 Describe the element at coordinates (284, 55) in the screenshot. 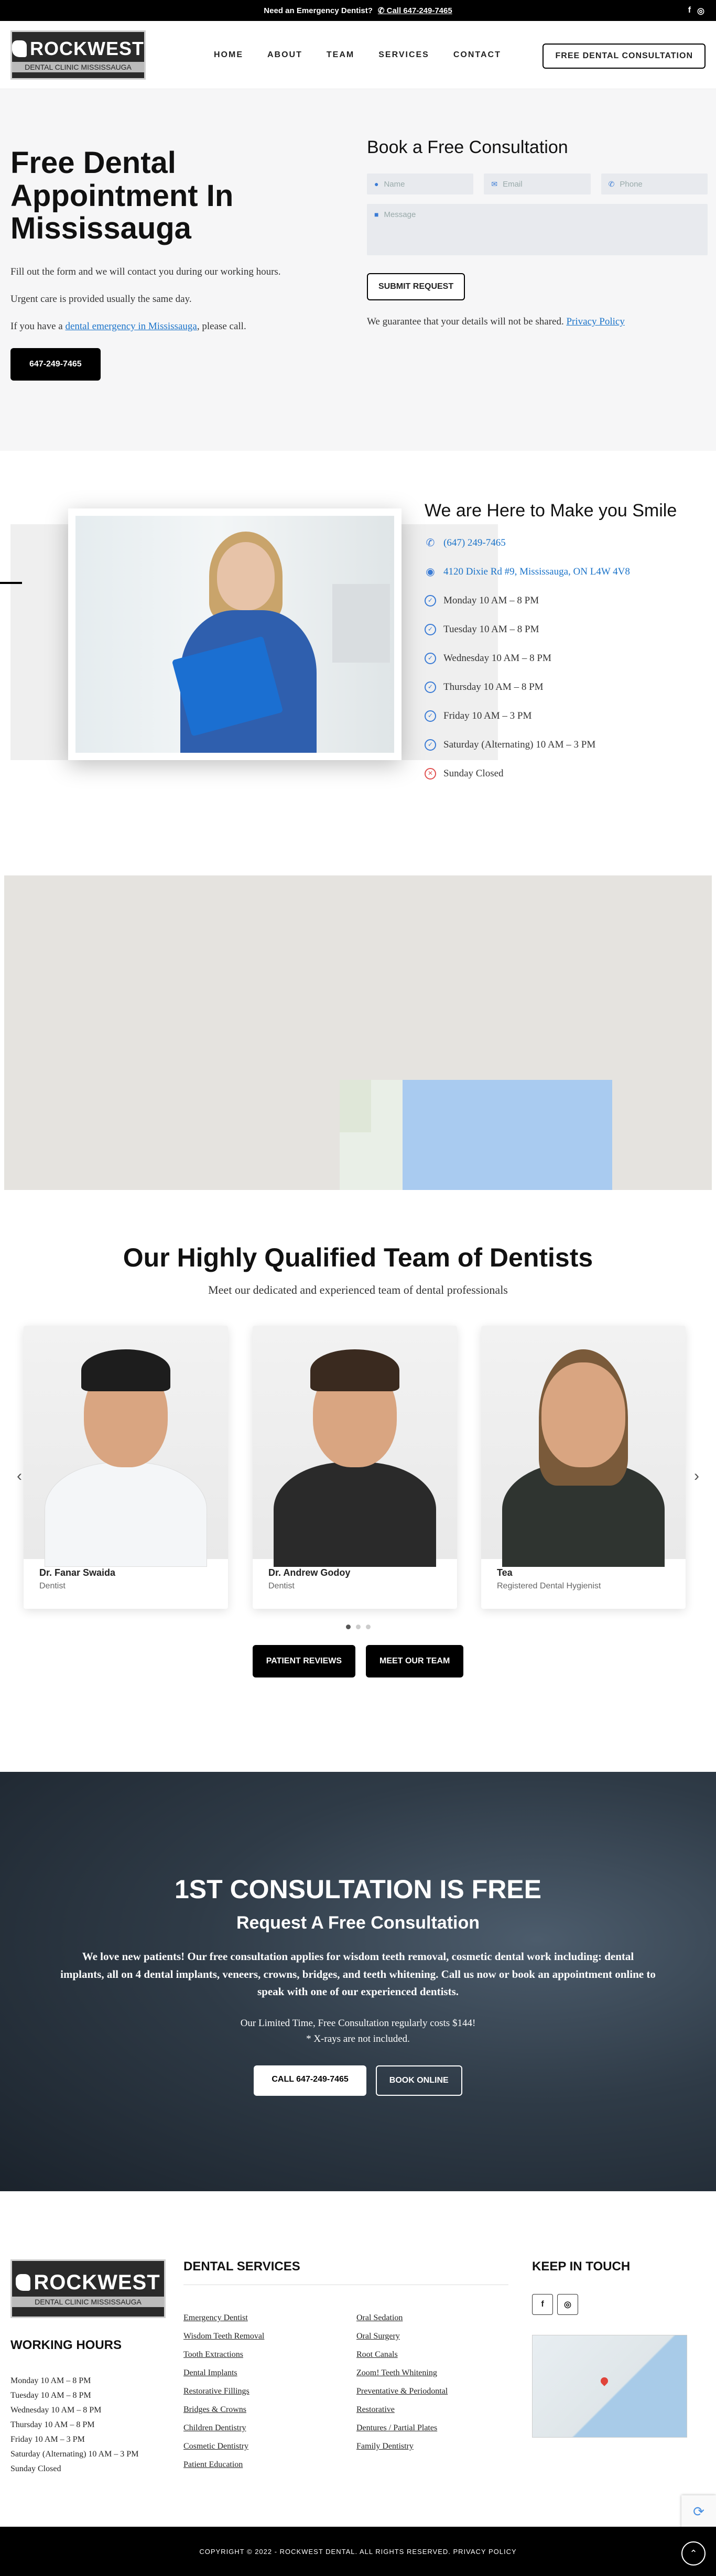

I see `nav-about: ABOUT` at that location.